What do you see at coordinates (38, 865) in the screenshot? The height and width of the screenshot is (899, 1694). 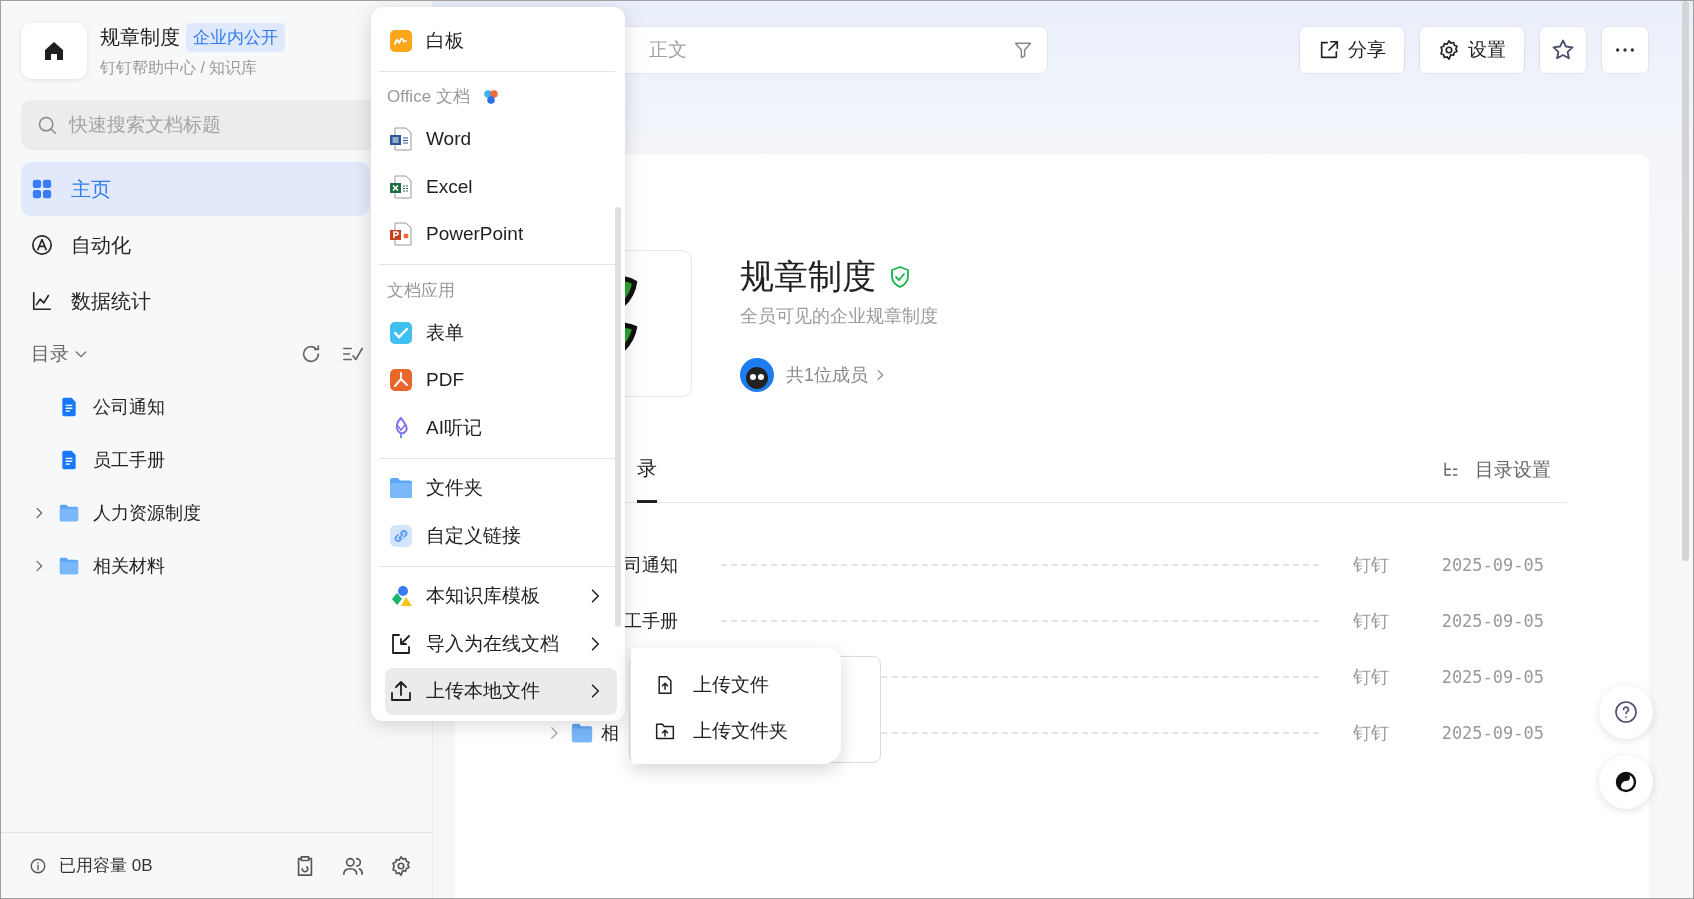 I see `info-icon` at bounding box center [38, 865].